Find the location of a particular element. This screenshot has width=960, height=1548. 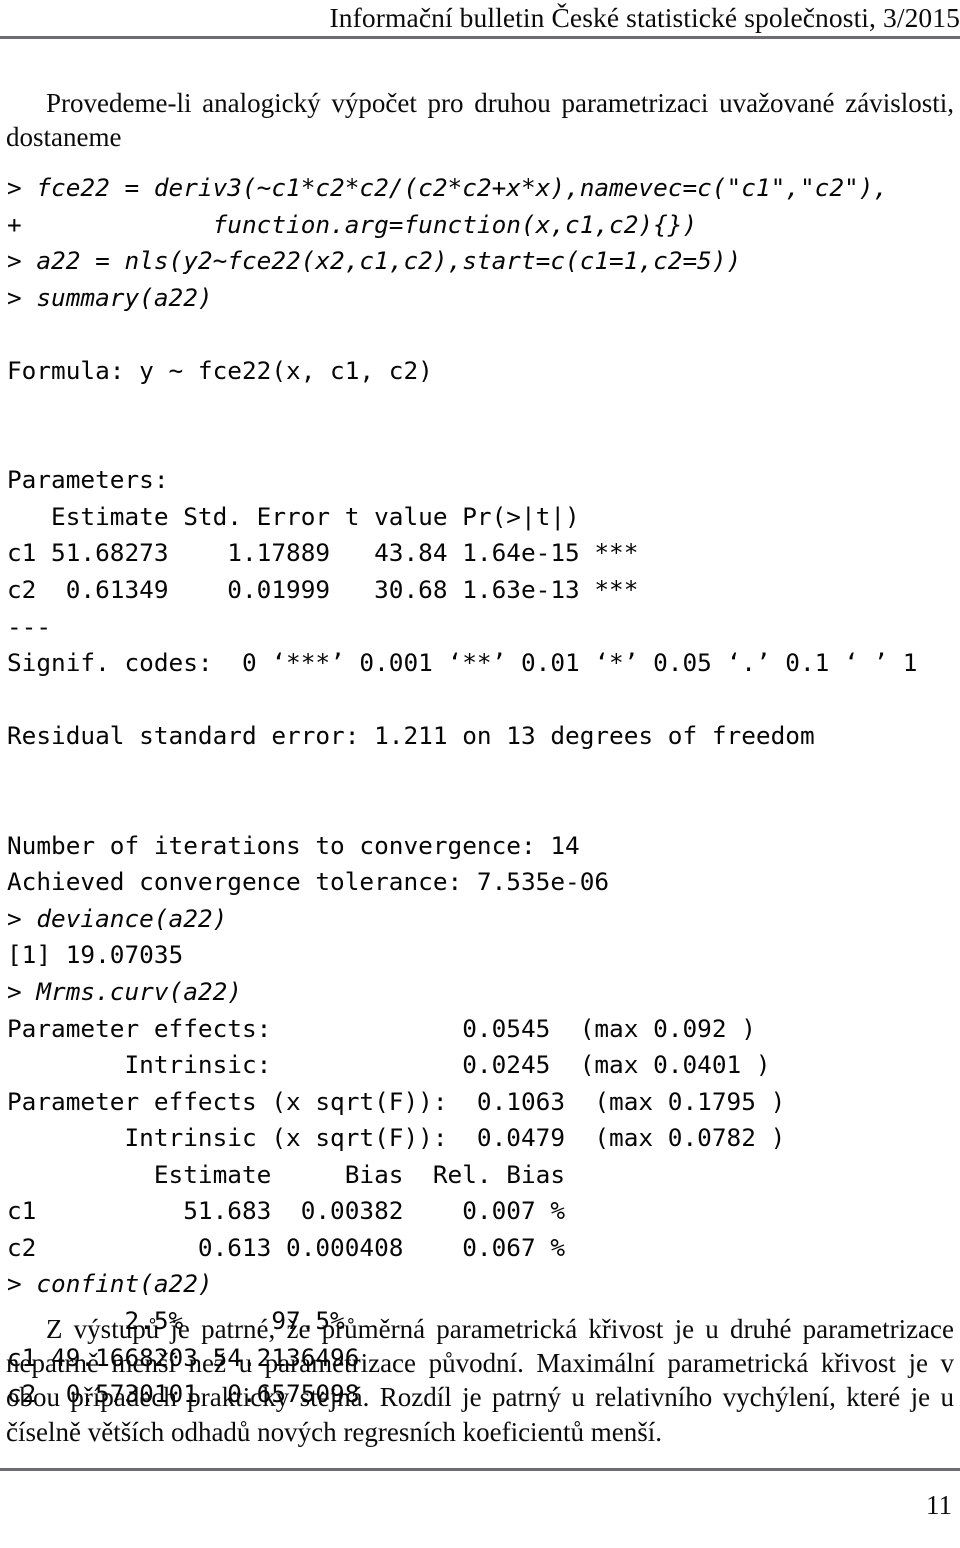

code-command-line: > summary(a22) is located at coordinates (110, 297).